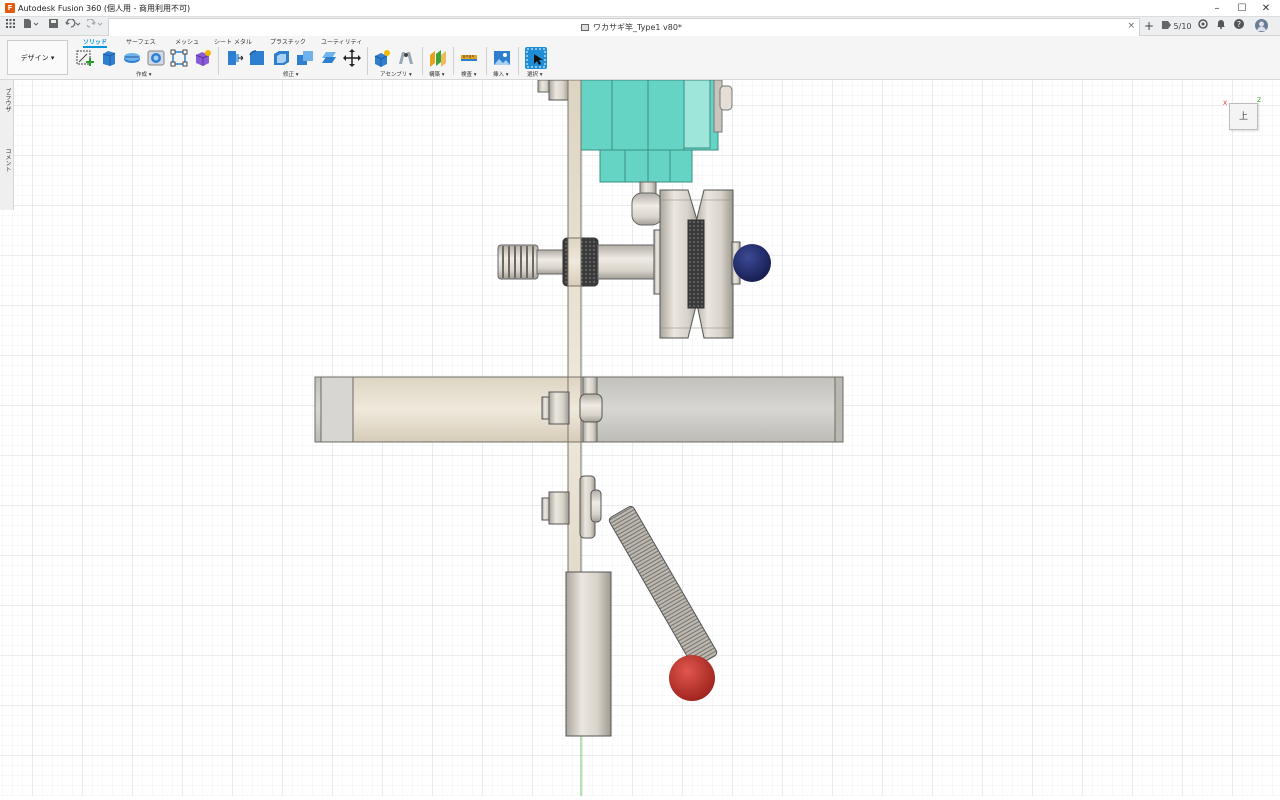  I want to click on revolve-icon, so click(132, 58).